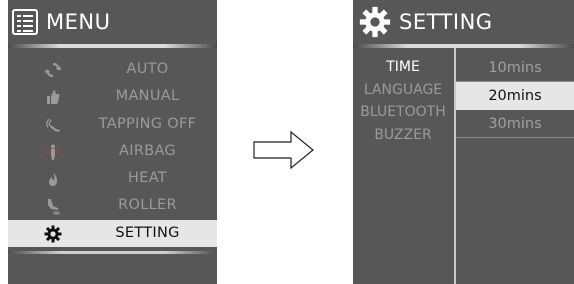 This screenshot has height=284, width=574. I want to click on menu-item-setting: SETTING, so click(112, 233).